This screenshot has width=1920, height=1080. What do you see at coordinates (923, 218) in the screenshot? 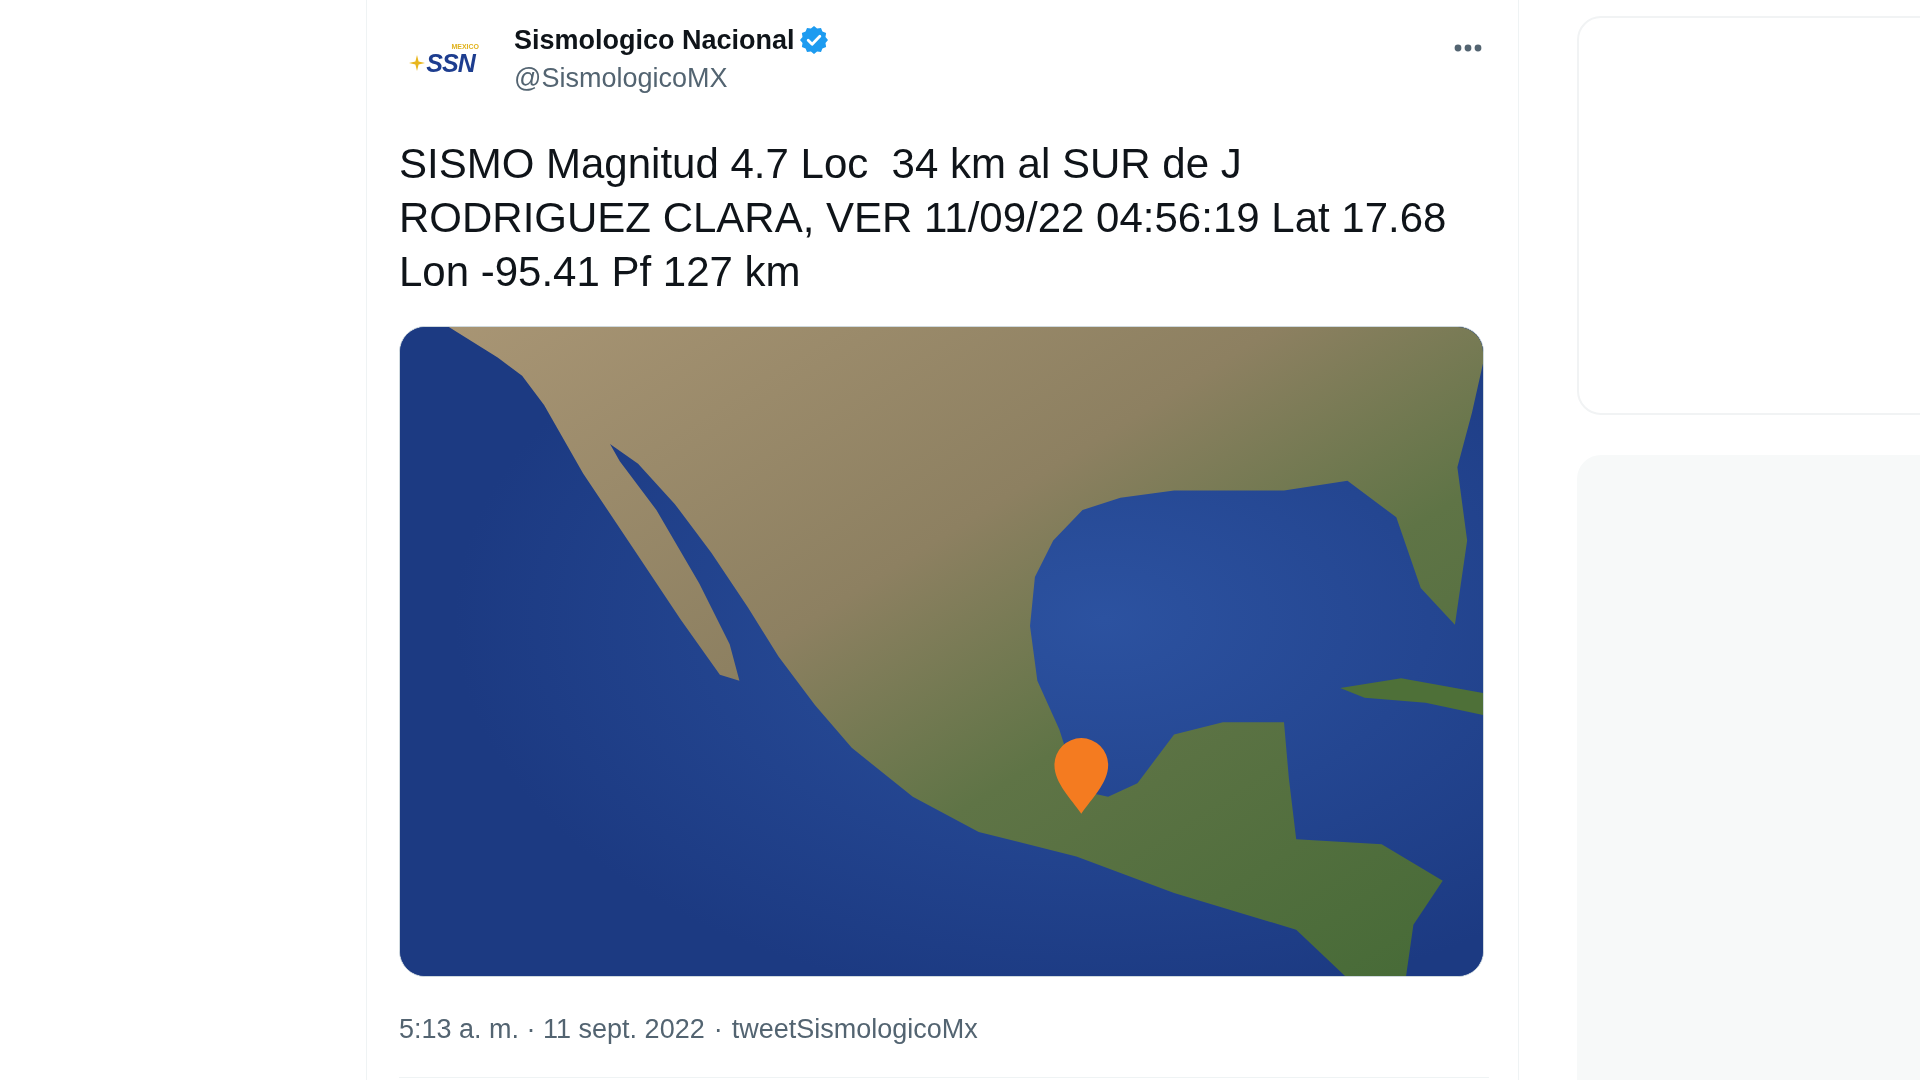
I see `tweet-text: SISMO Magnitud 4.7 Loc 34 km al SUR de J RODRIGUEZ CLARA, VER 11/09/22 04:56:19 Lat 17.68 Lon -95.41 Pf 127 km` at bounding box center [923, 218].